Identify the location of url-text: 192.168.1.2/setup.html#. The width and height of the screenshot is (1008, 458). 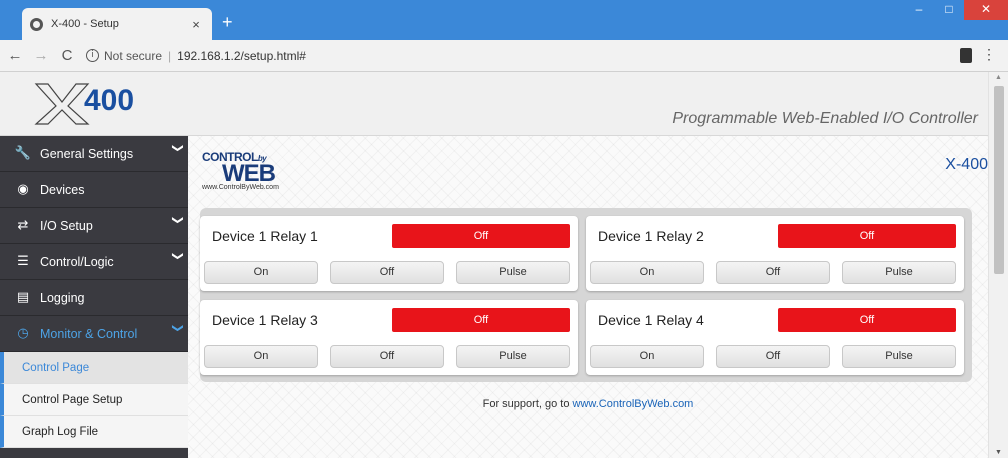
(241, 56).